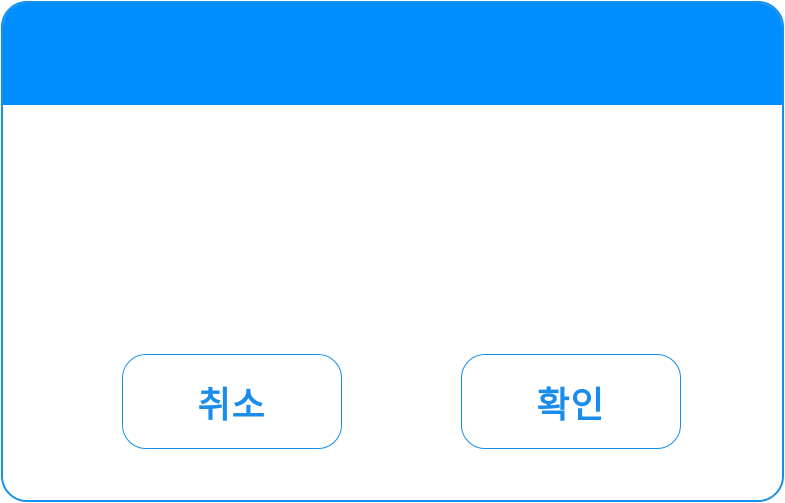 This screenshot has width=785, height=503. What do you see at coordinates (232, 401) in the screenshot?
I see `cancel-button: 취소` at bounding box center [232, 401].